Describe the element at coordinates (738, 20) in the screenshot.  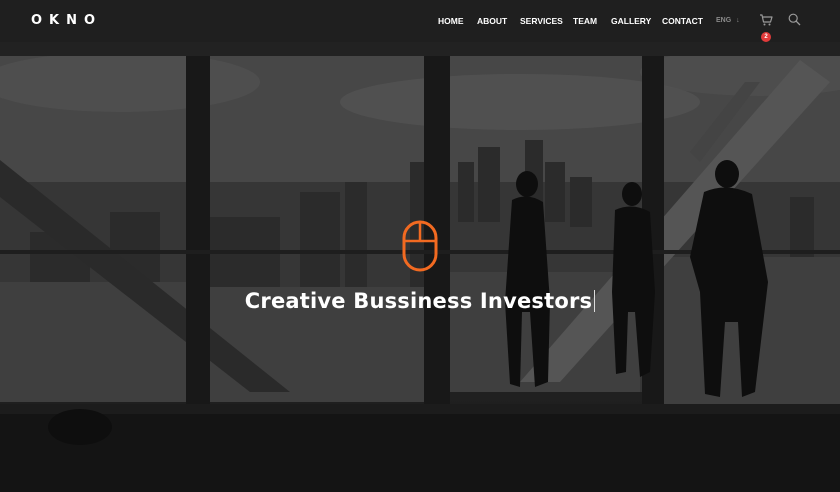
I see `chevron-down-icon: ↓` at that location.